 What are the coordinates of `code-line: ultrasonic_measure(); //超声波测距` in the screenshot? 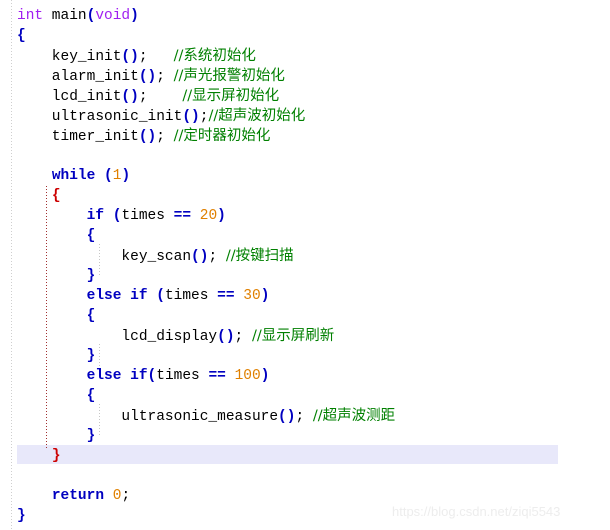 It's located at (206, 416).